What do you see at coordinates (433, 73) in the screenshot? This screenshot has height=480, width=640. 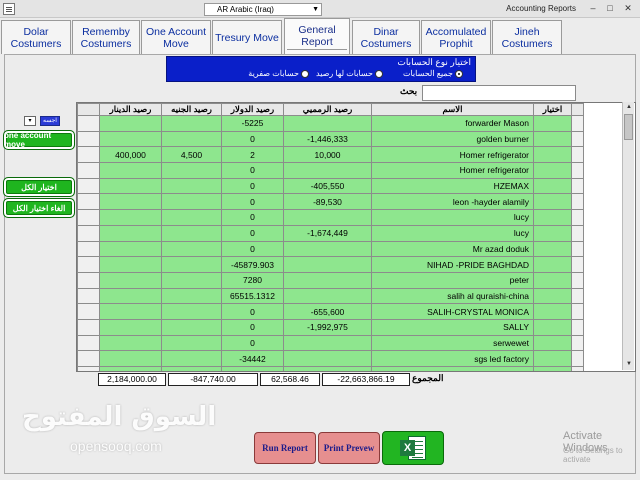 I see `radio-all-accounts: جميع الحسابات` at bounding box center [433, 73].